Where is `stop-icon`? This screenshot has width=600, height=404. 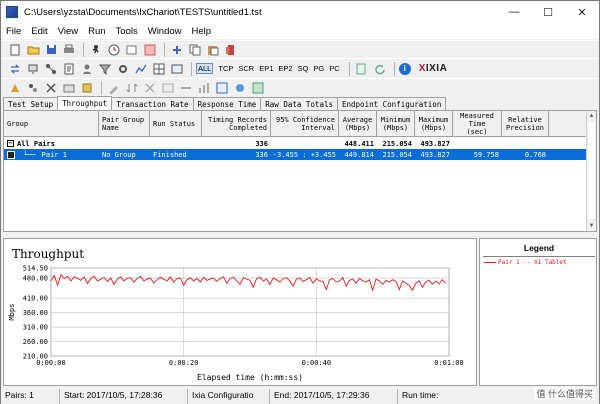 stop-icon is located at coordinates (150, 49).